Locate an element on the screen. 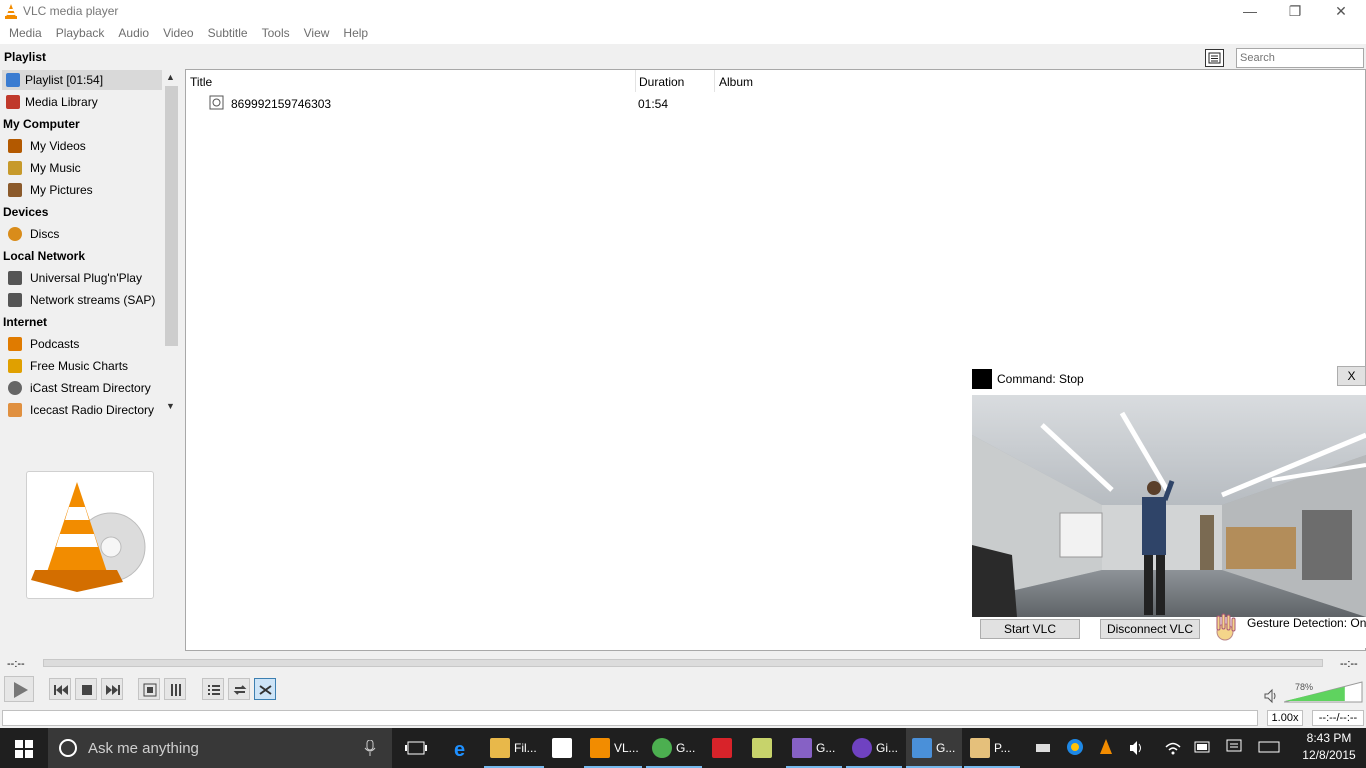 The image size is (1366, 768). sidebar-item-label: My Pictures is located at coordinates (61, 190).